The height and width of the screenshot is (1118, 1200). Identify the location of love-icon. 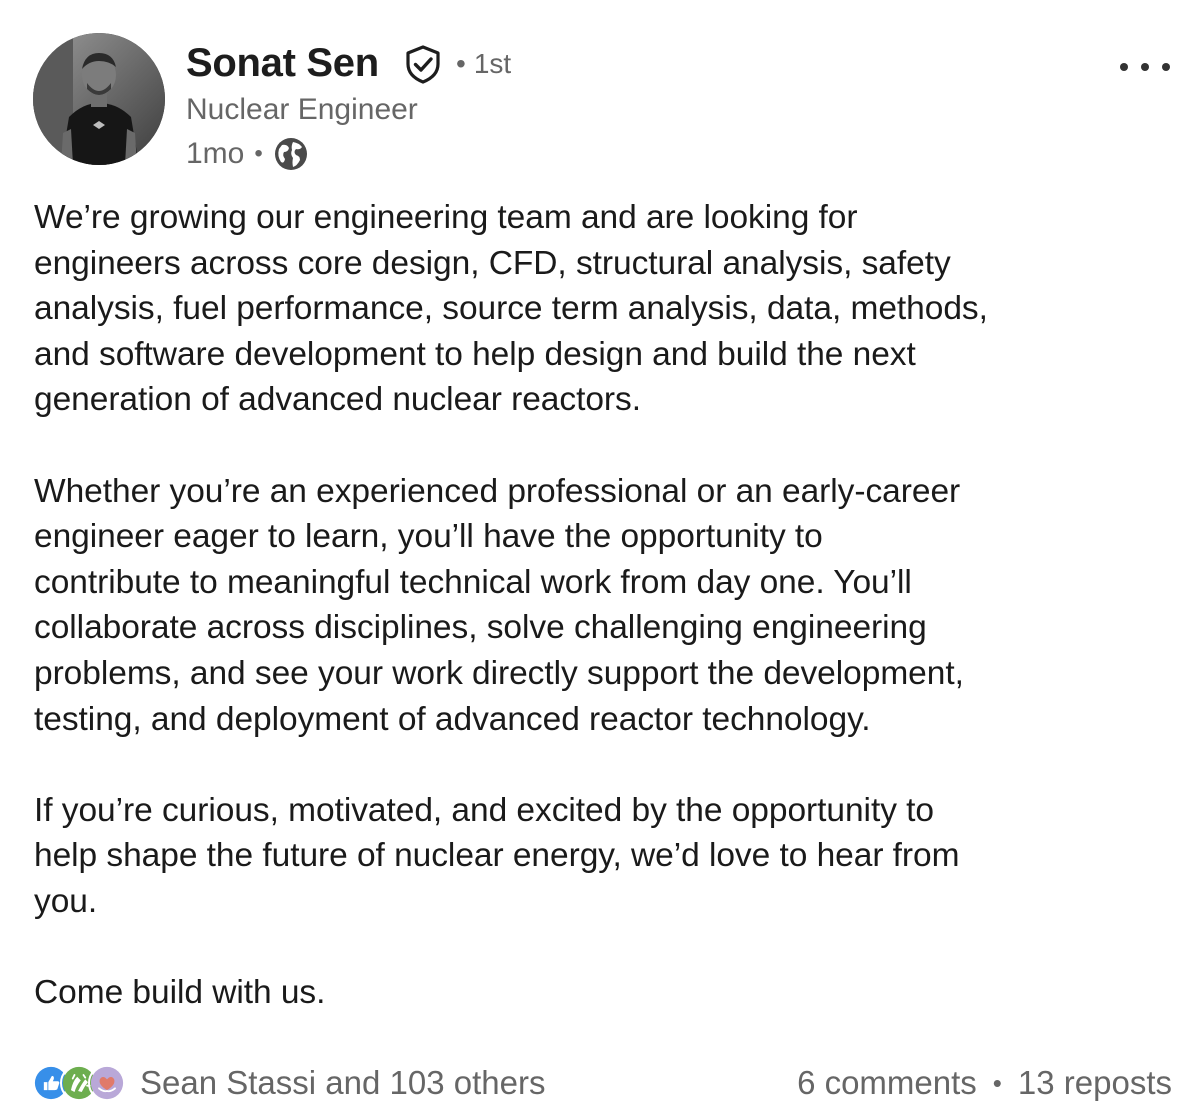
(107, 1083).